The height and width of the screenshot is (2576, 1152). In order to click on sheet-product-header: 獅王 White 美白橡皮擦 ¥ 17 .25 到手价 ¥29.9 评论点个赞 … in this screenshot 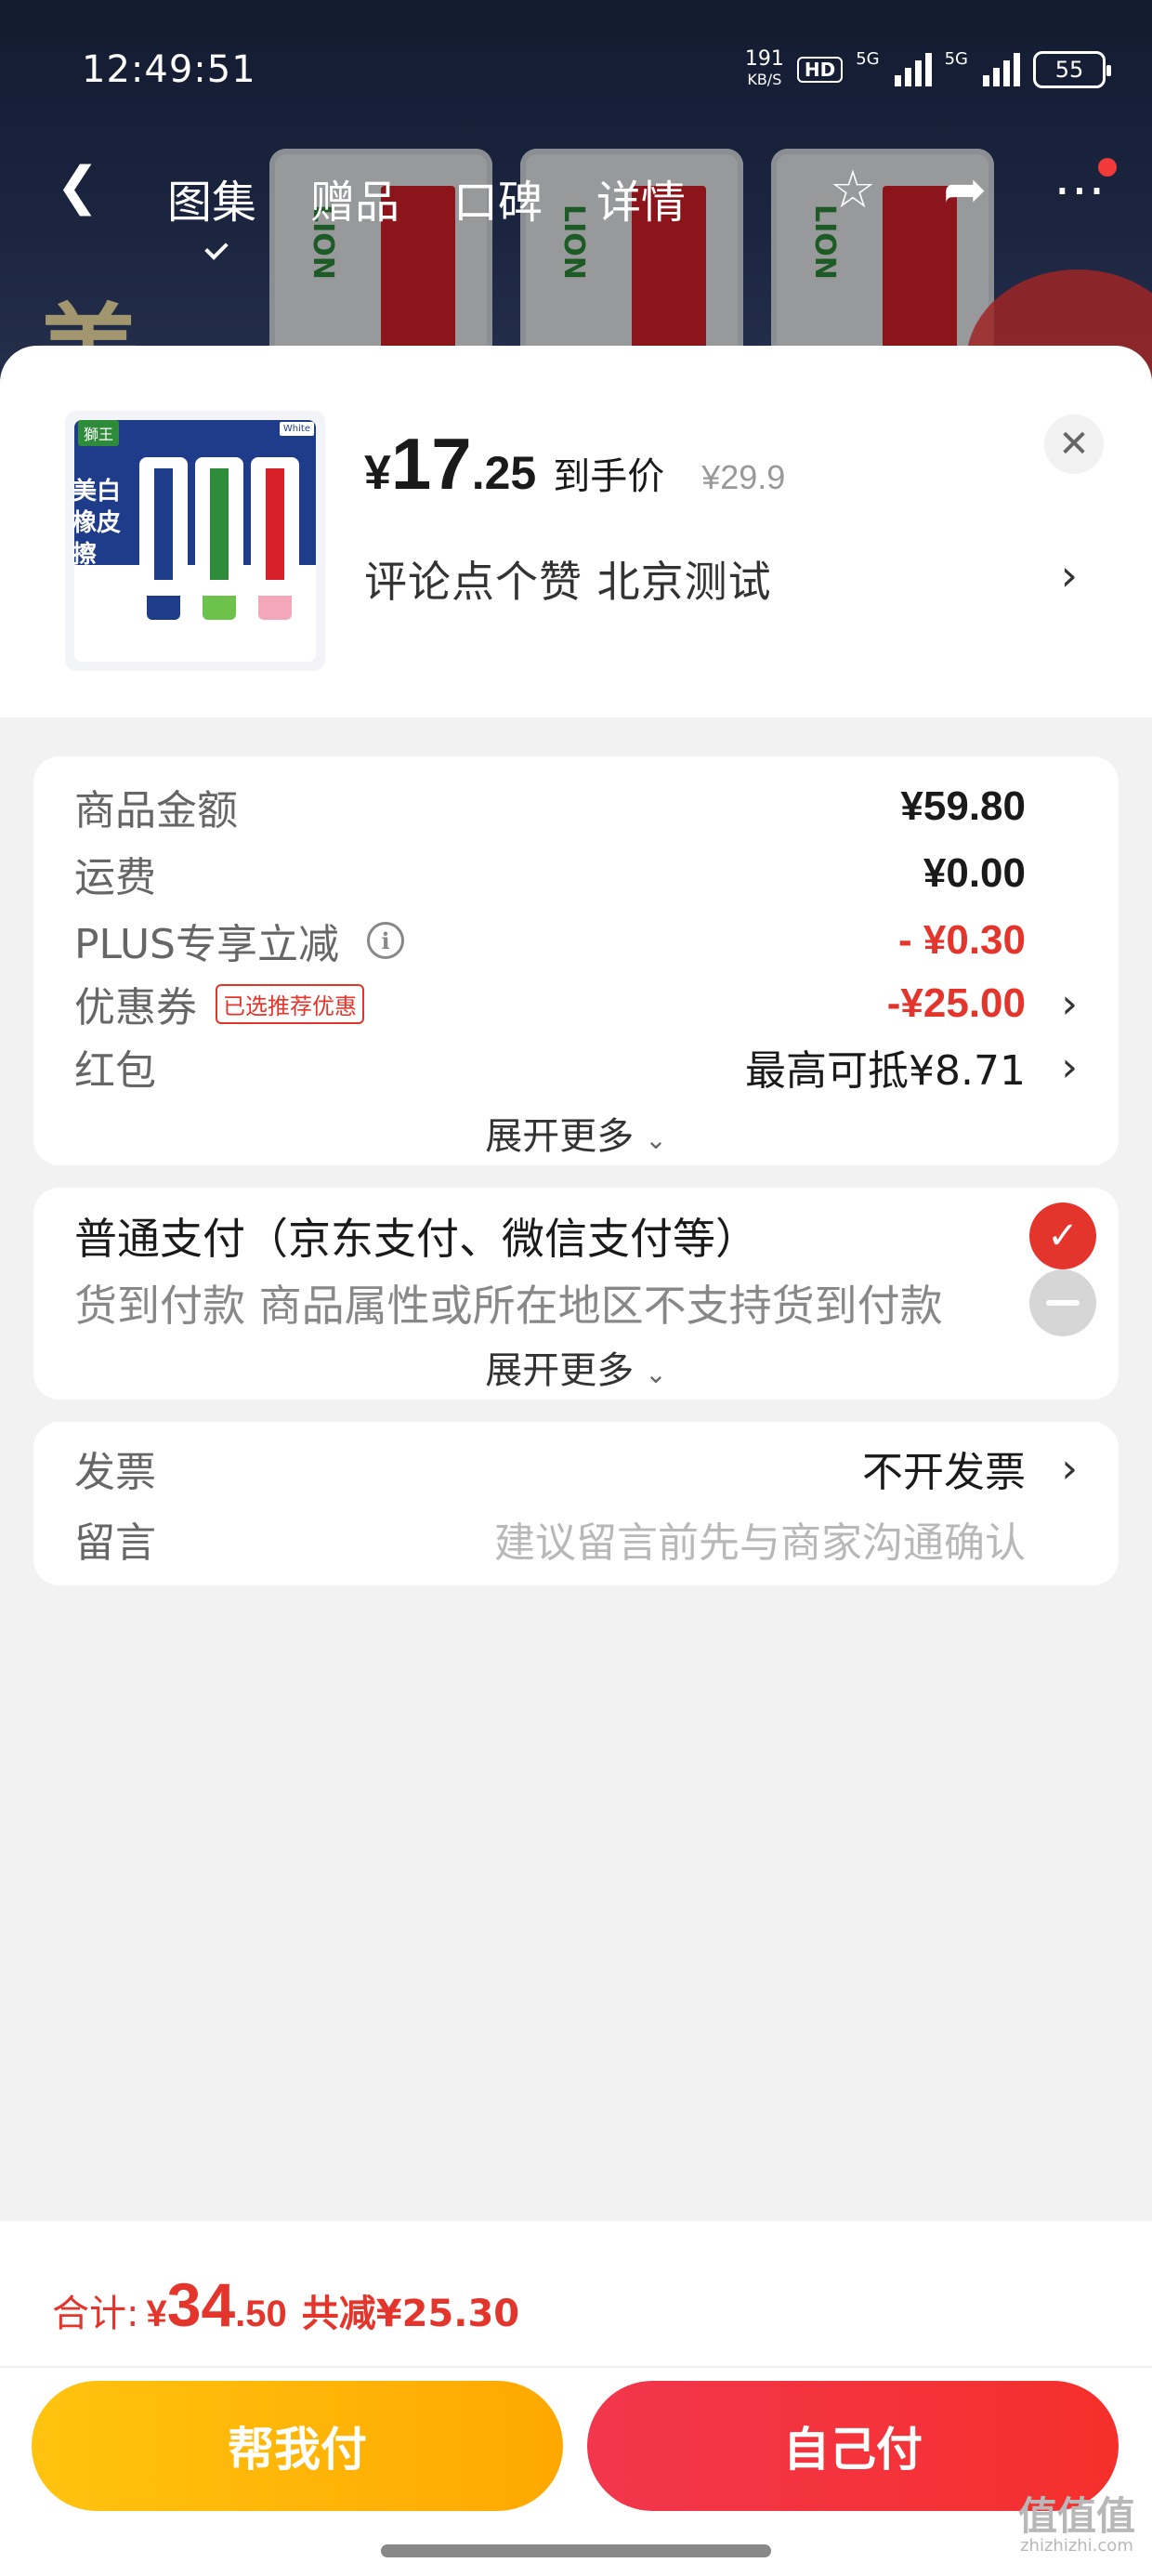, I will do `click(576, 531)`.